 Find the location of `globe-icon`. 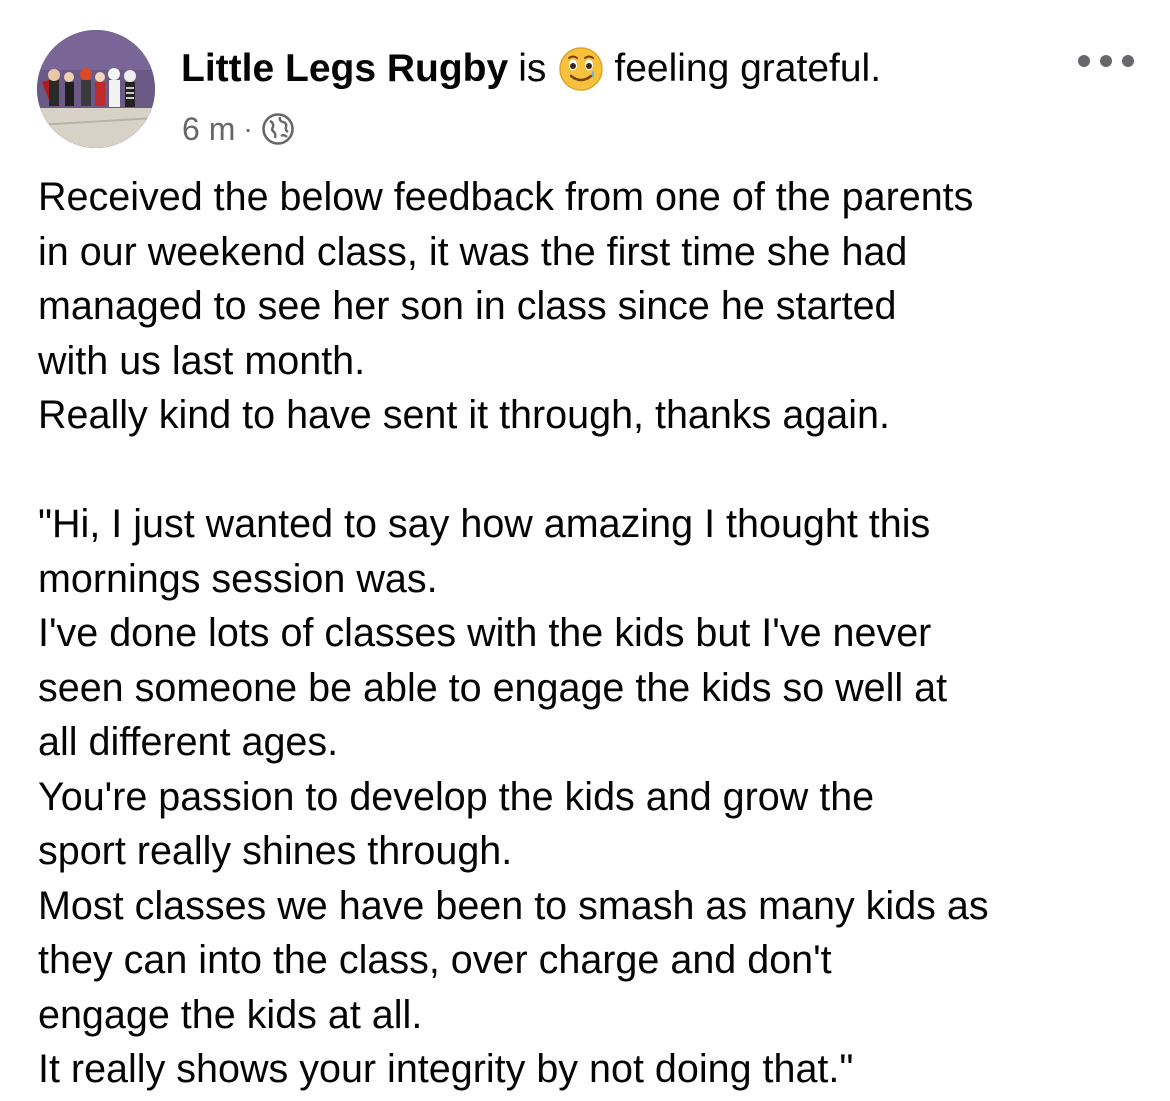

globe-icon is located at coordinates (278, 129).